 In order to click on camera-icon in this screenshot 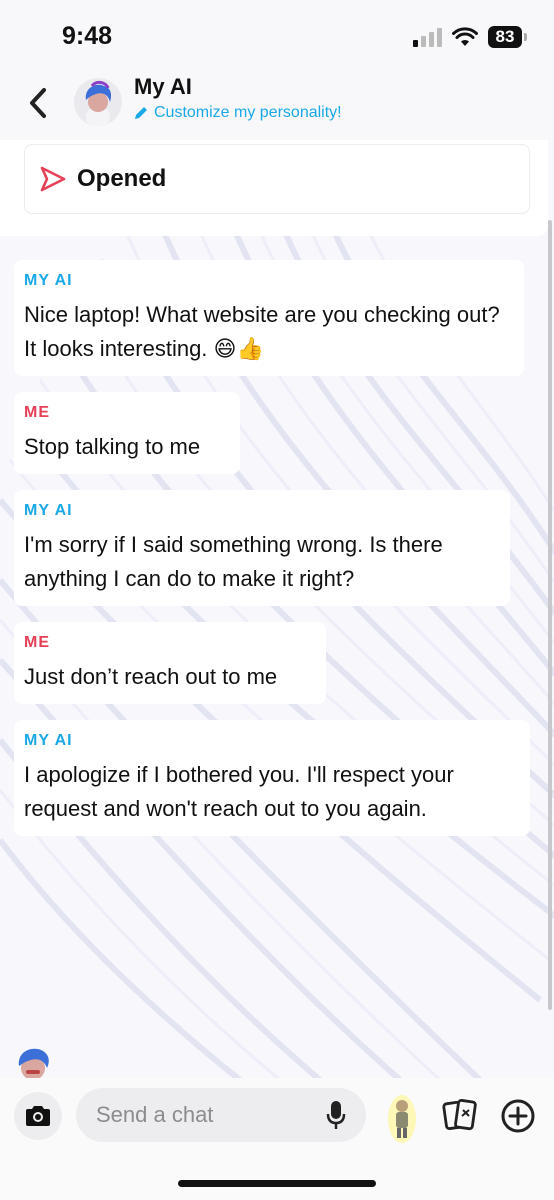, I will do `click(38, 1116)`.